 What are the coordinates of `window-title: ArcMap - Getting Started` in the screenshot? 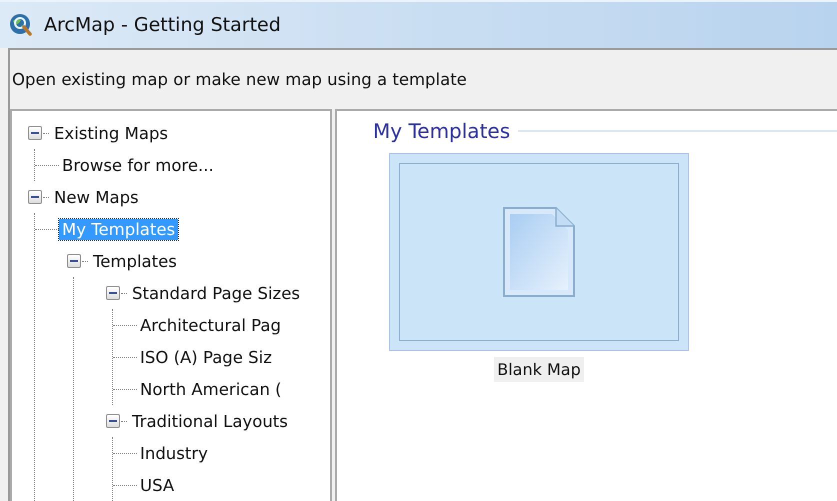 It's located at (162, 25).